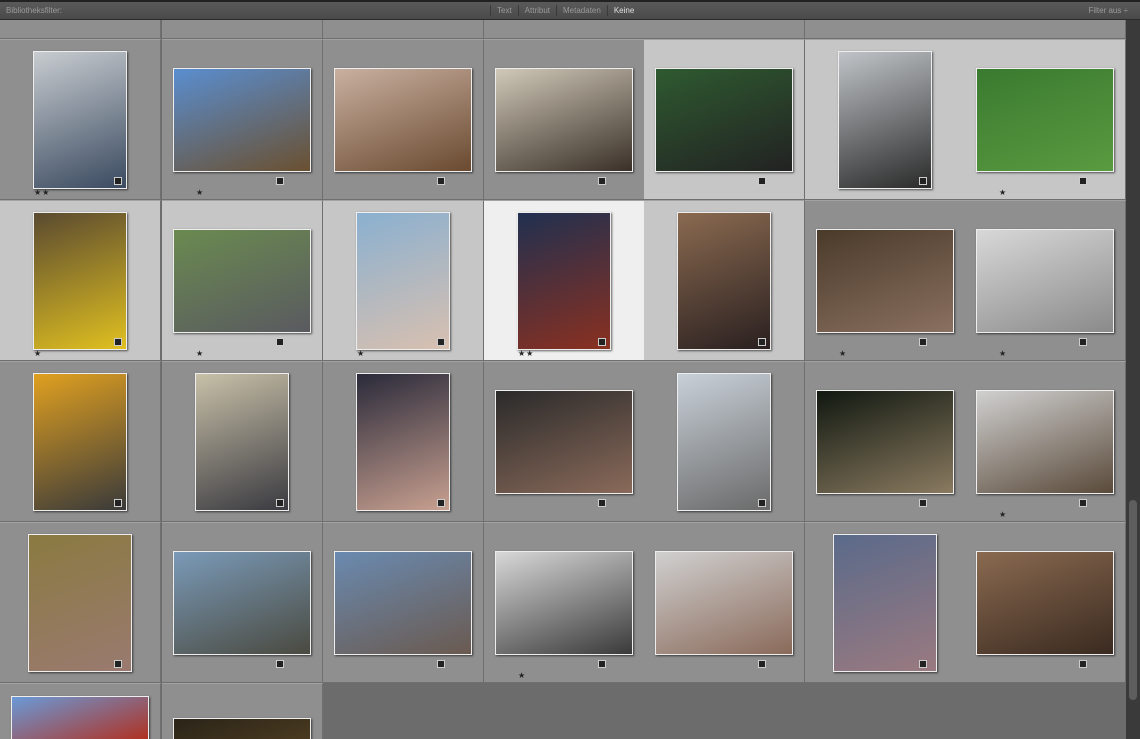 This screenshot has height=739, width=1140. I want to click on tab-attribute: Attribut, so click(536, 10).